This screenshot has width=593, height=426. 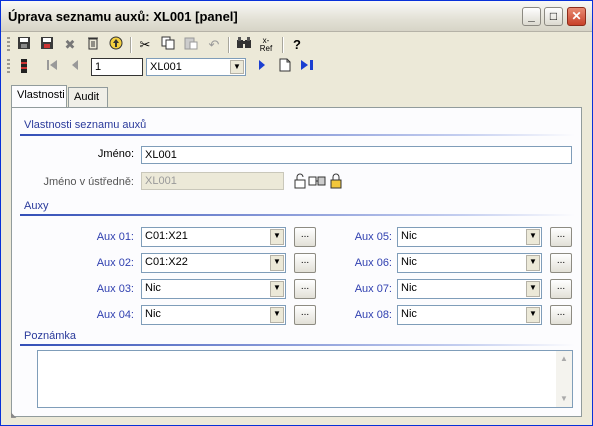 I want to click on find-icon, so click(x=244, y=45).